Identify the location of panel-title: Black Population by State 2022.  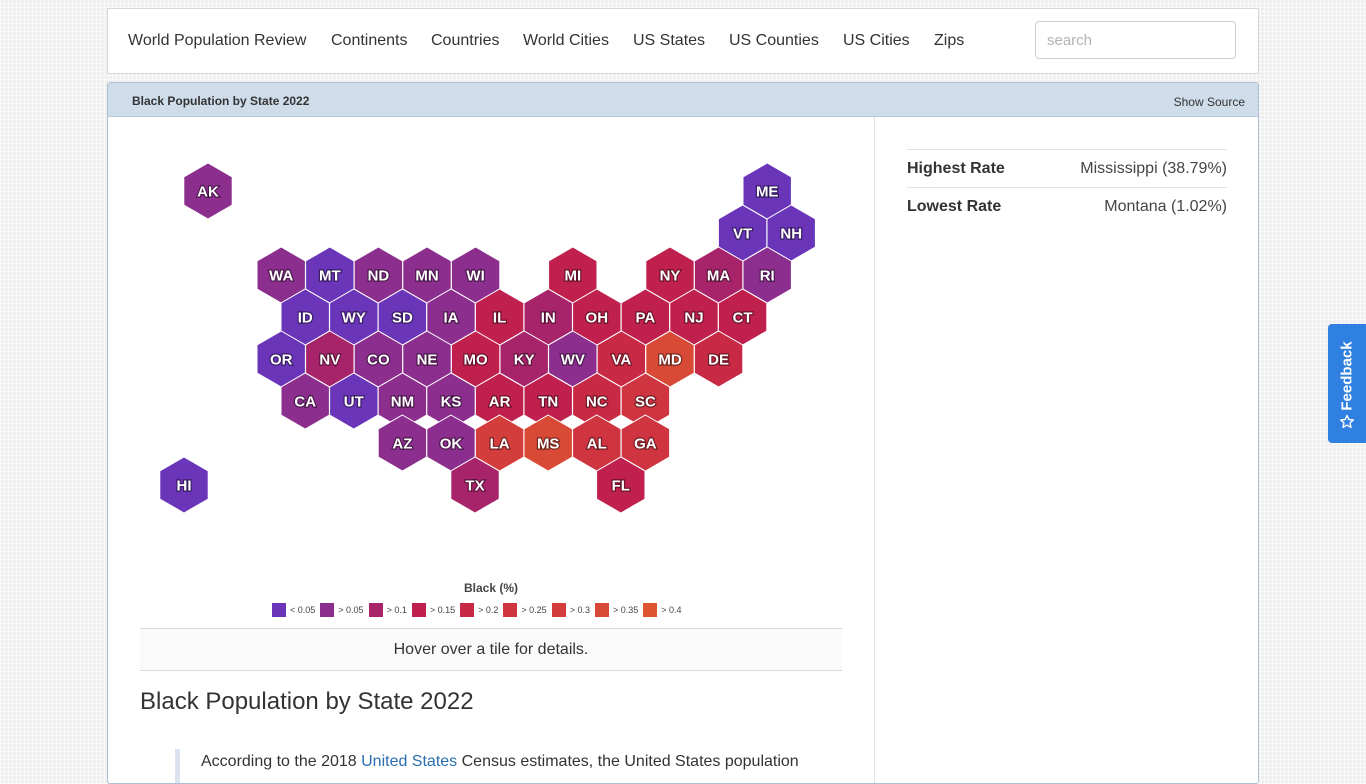
(221, 101).